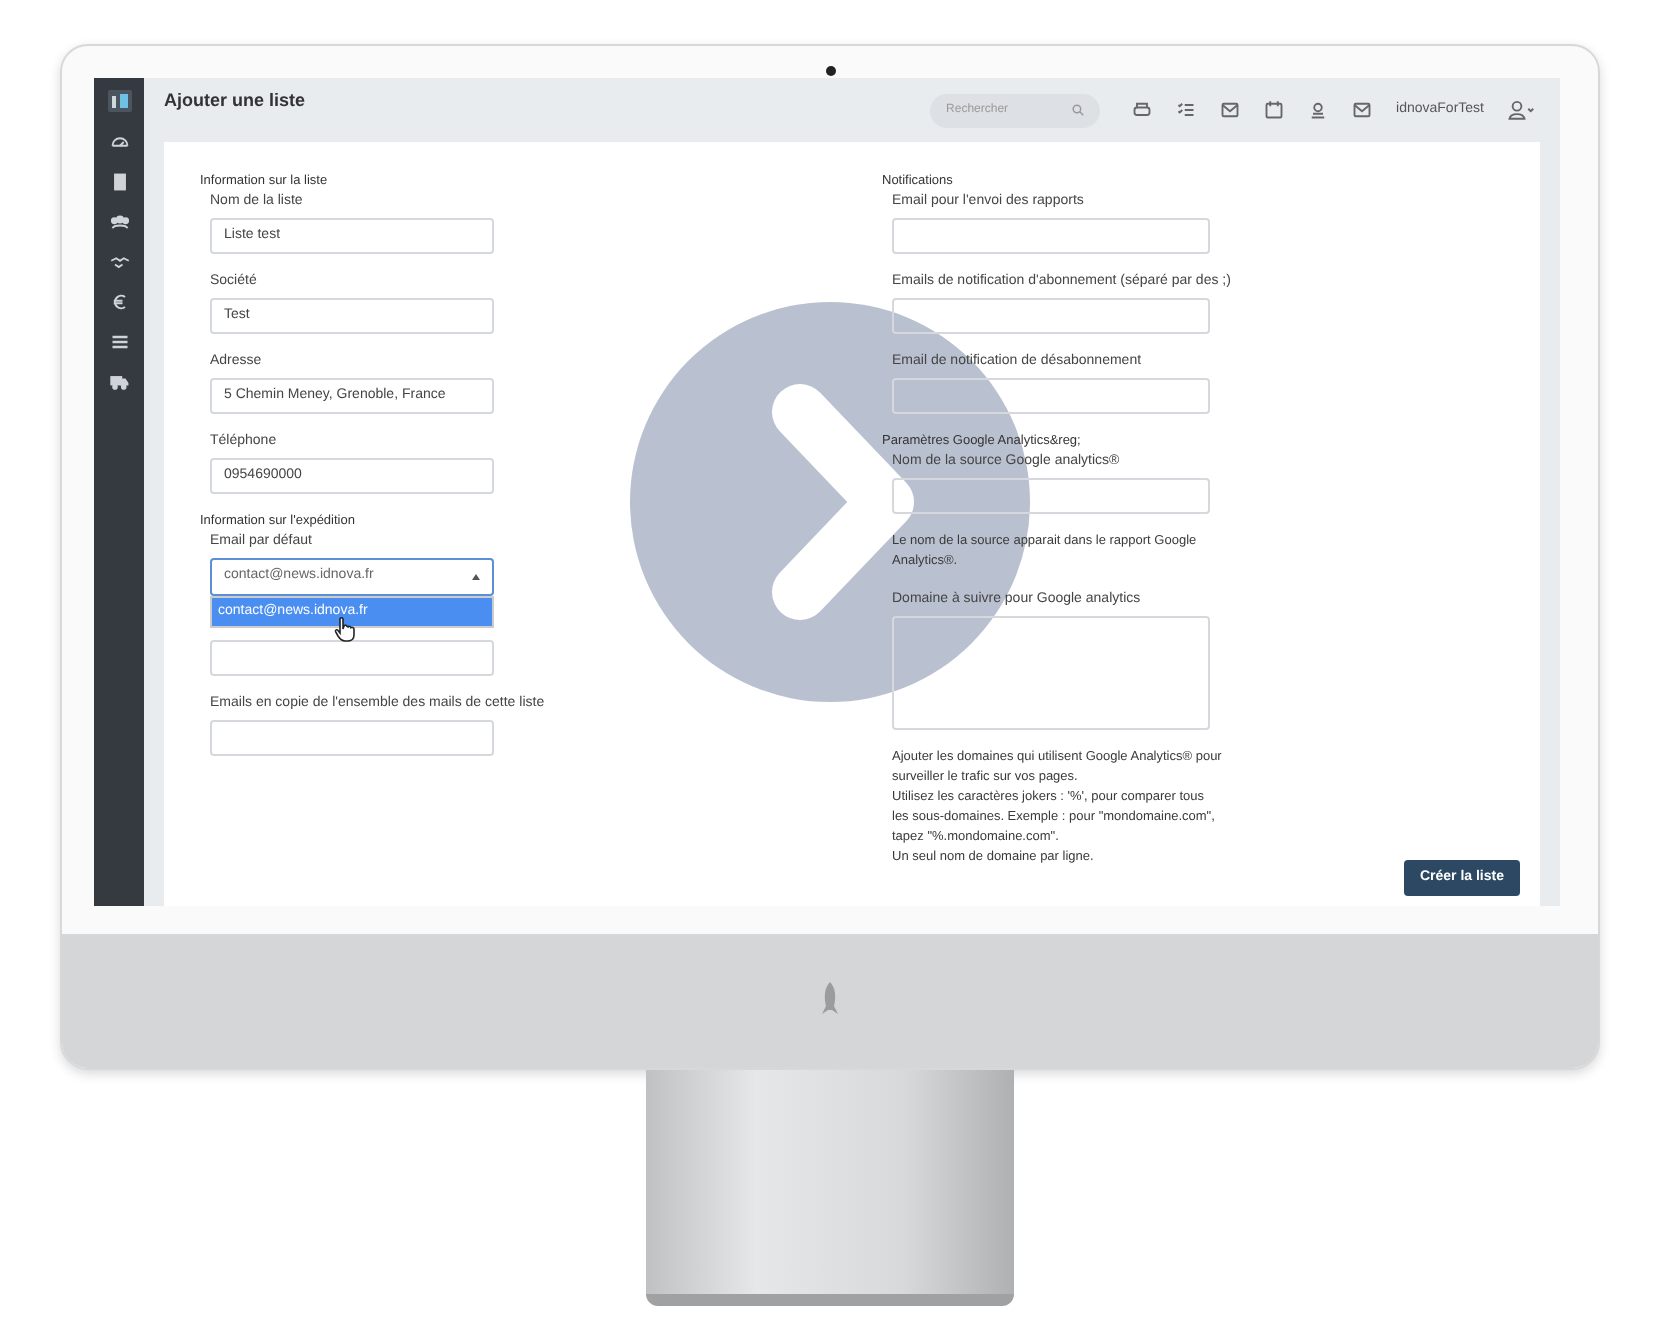 Image resolution: width=1658 pixels, height=1336 pixels. Describe the element at coordinates (476, 577) in the screenshot. I see `caret-icon` at that location.